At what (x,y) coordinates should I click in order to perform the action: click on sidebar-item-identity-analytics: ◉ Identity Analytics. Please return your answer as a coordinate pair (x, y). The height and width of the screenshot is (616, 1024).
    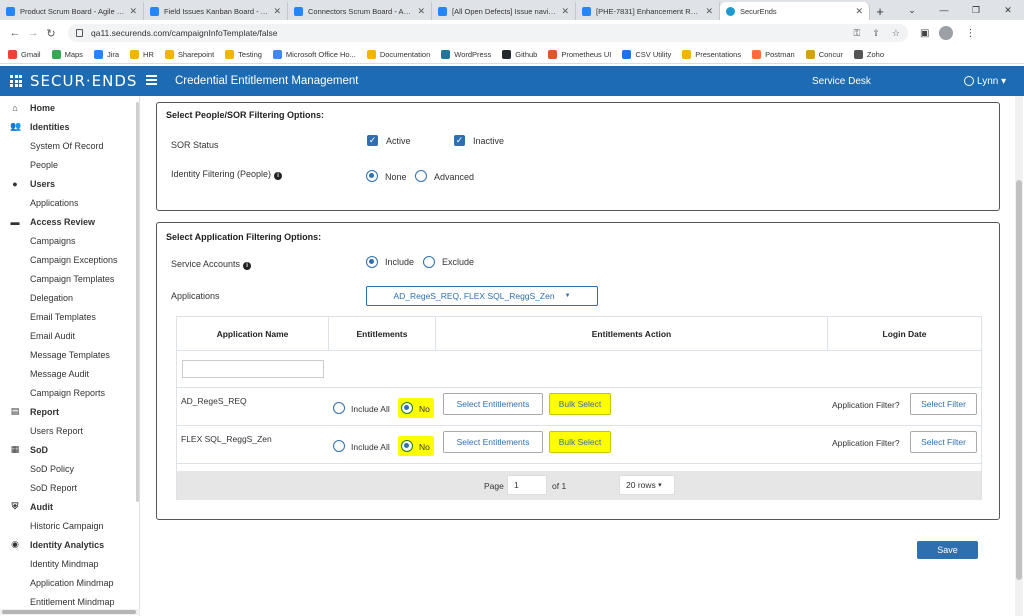
    Looking at the image, I should click on (69, 544).